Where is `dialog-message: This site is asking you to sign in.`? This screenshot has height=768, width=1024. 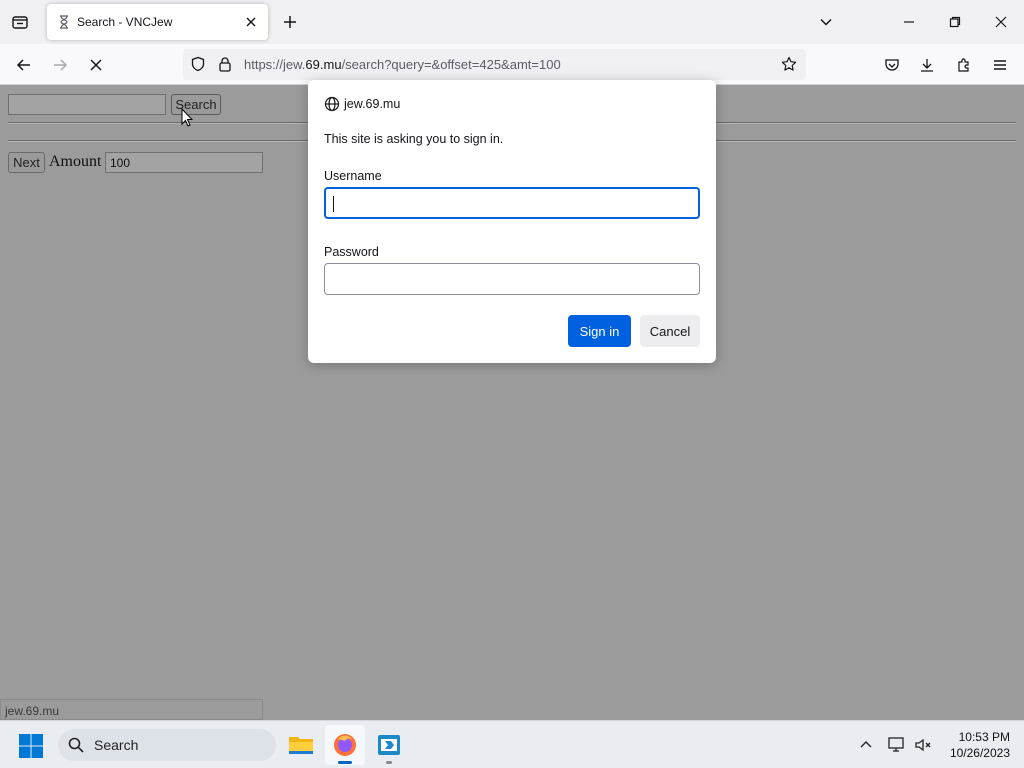
dialog-message: This site is asking you to sign in. is located at coordinates (414, 139).